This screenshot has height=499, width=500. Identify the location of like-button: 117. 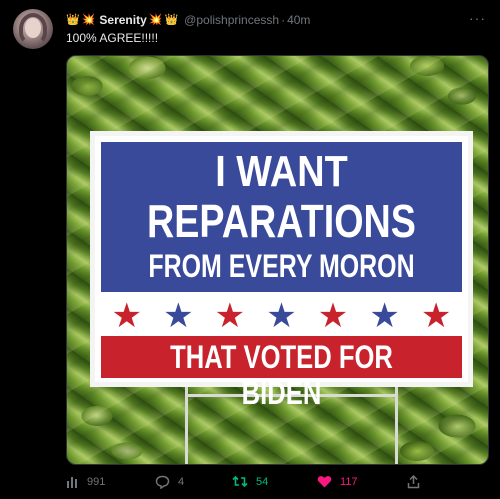
(337, 481).